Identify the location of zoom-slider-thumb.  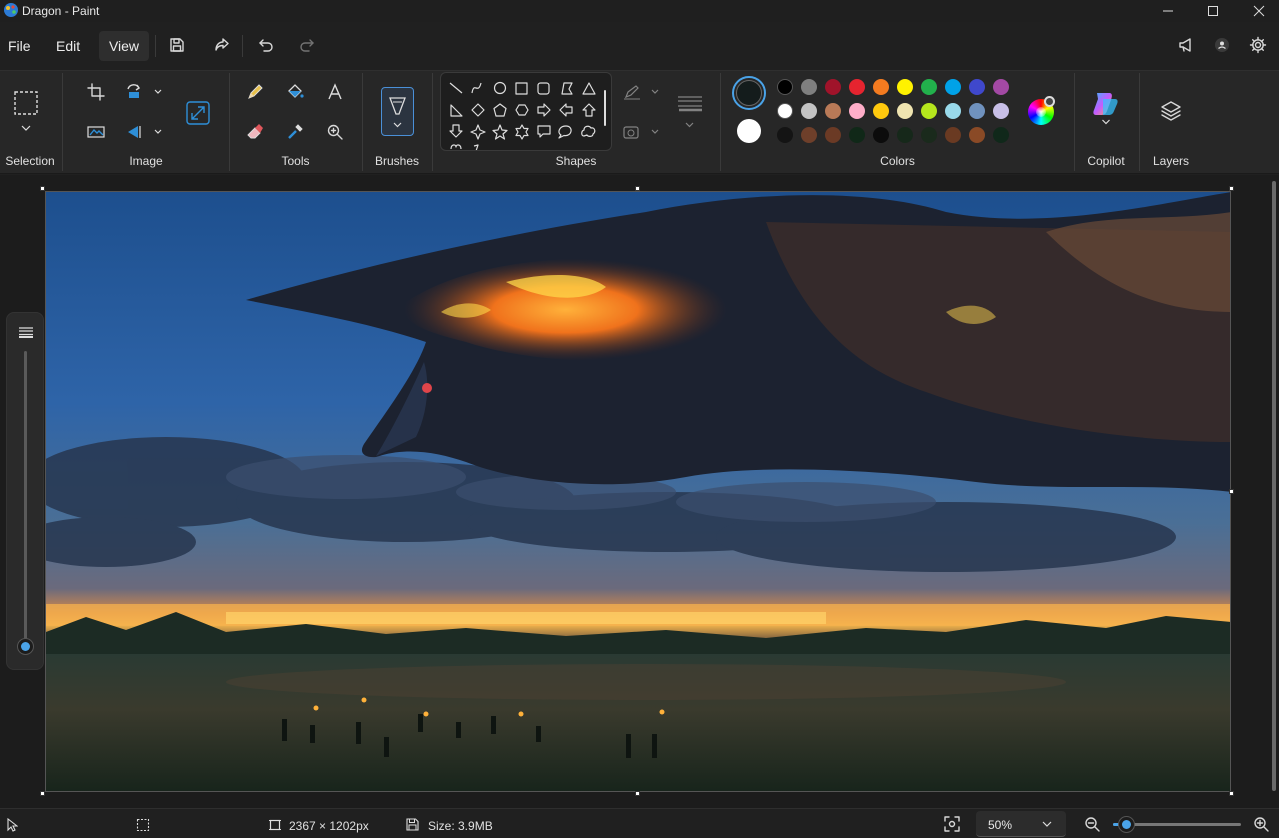
(1126, 824).